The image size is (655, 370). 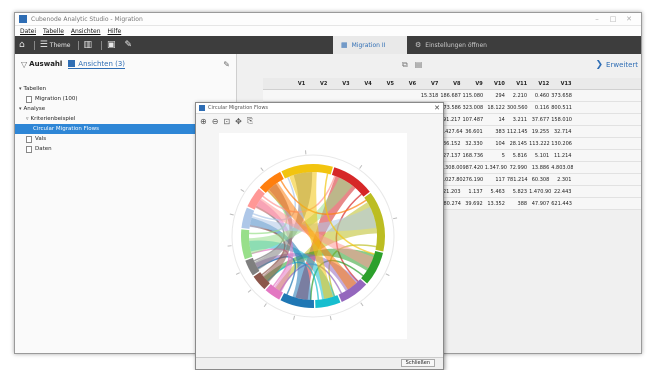 What do you see at coordinates (474, 132) in the screenshot?
I see `table-cell: 36.601` at bounding box center [474, 132].